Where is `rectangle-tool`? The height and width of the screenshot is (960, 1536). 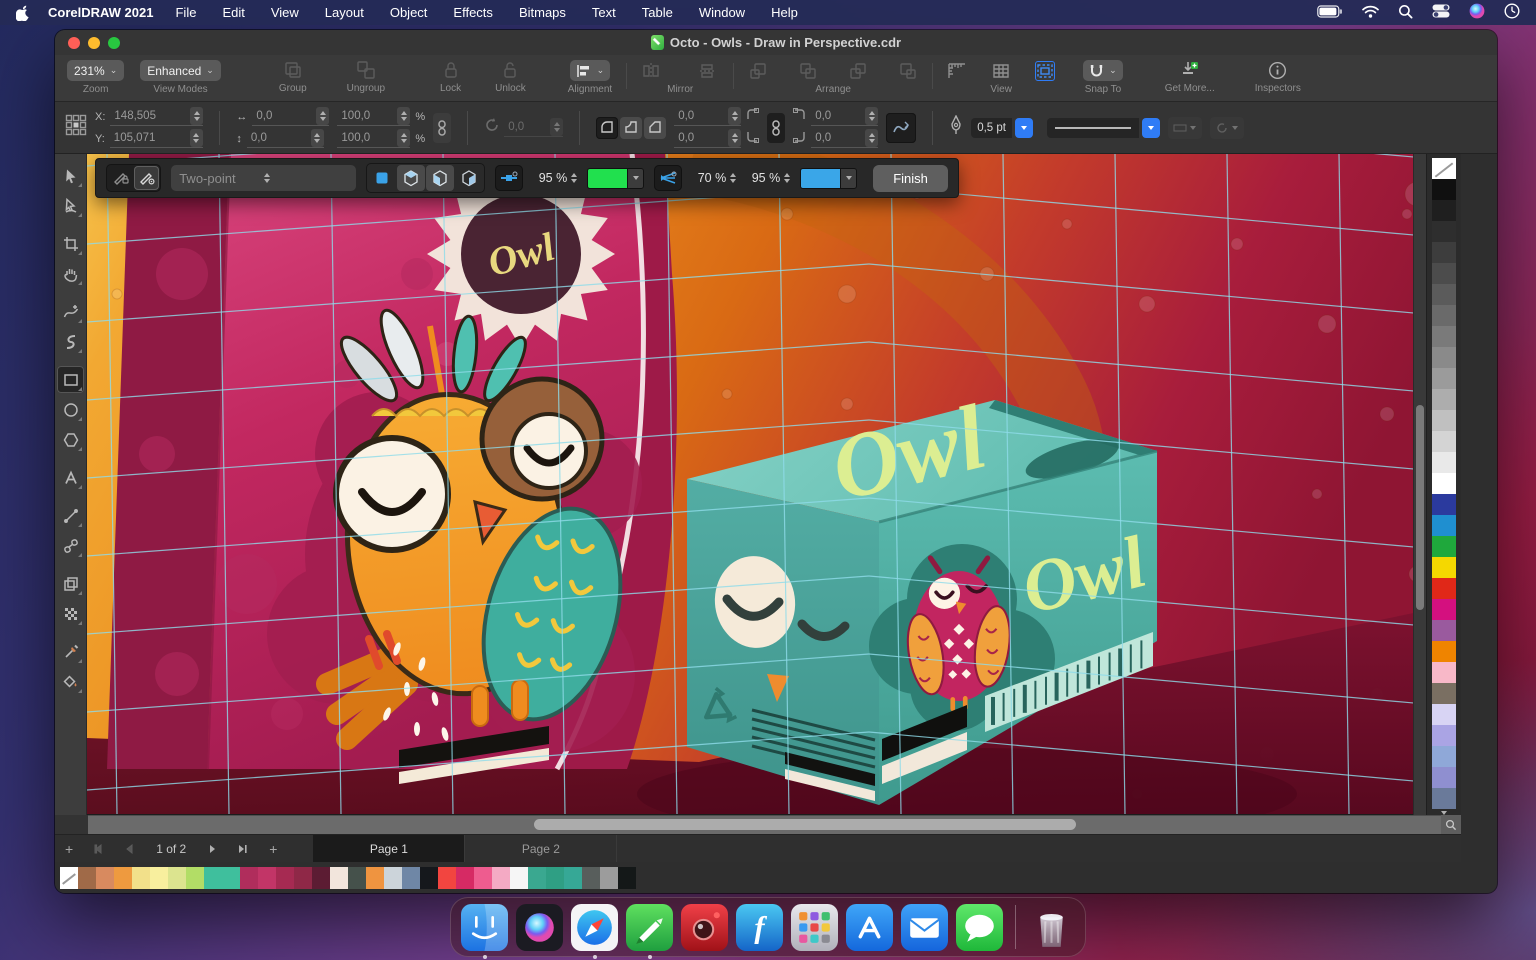
rectangle-tool is located at coordinates (71, 379).